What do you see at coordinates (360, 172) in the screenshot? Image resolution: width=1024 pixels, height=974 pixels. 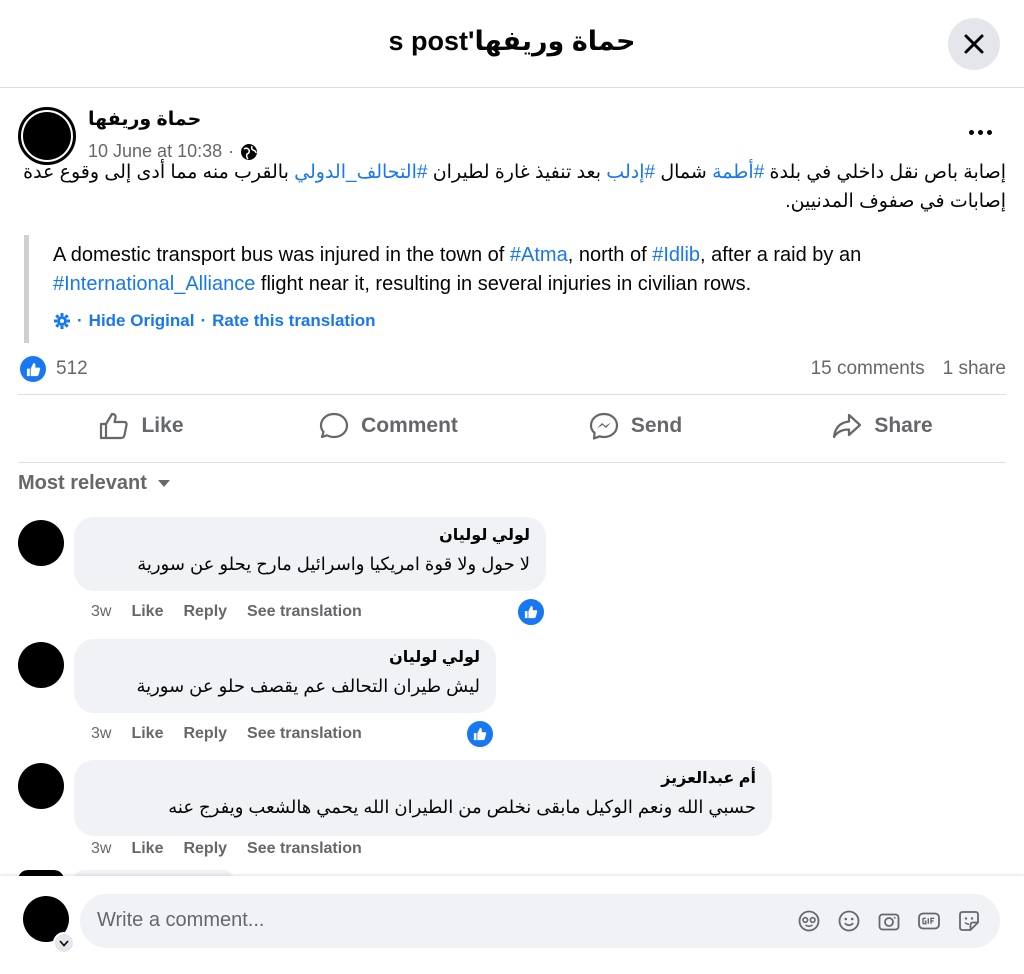 I see `hashtag-link: #التحالف_الدولي` at bounding box center [360, 172].